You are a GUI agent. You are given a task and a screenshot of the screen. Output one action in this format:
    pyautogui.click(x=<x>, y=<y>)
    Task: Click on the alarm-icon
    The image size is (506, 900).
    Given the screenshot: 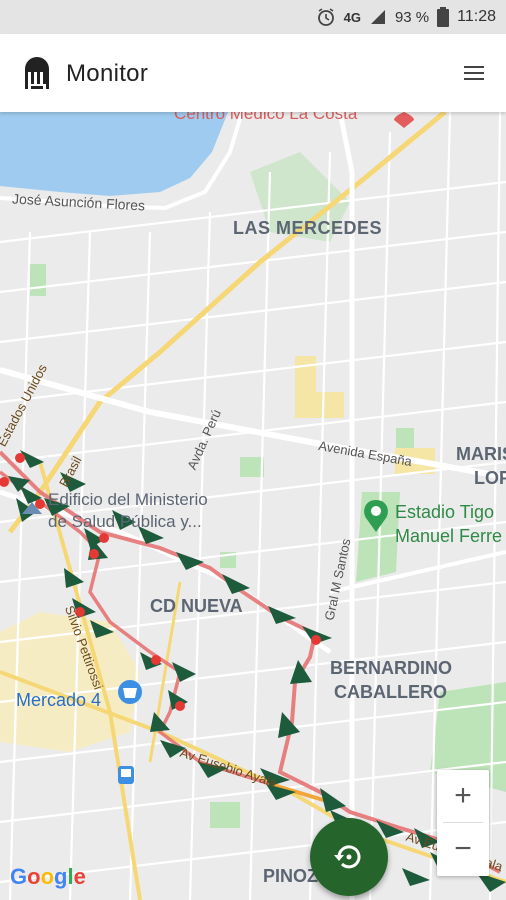 What is the action you would take?
    pyautogui.click(x=325, y=17)
    